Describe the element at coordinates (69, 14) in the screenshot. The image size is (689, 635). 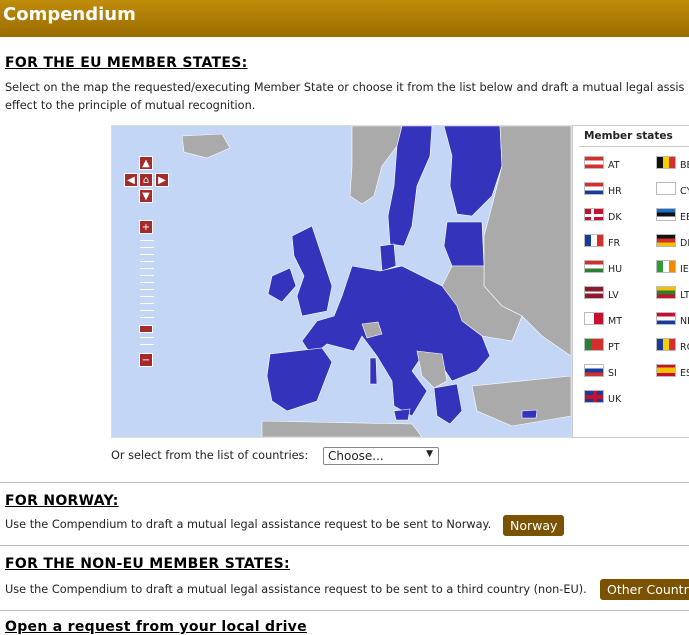
I see `app-title: Compendium` at that location.